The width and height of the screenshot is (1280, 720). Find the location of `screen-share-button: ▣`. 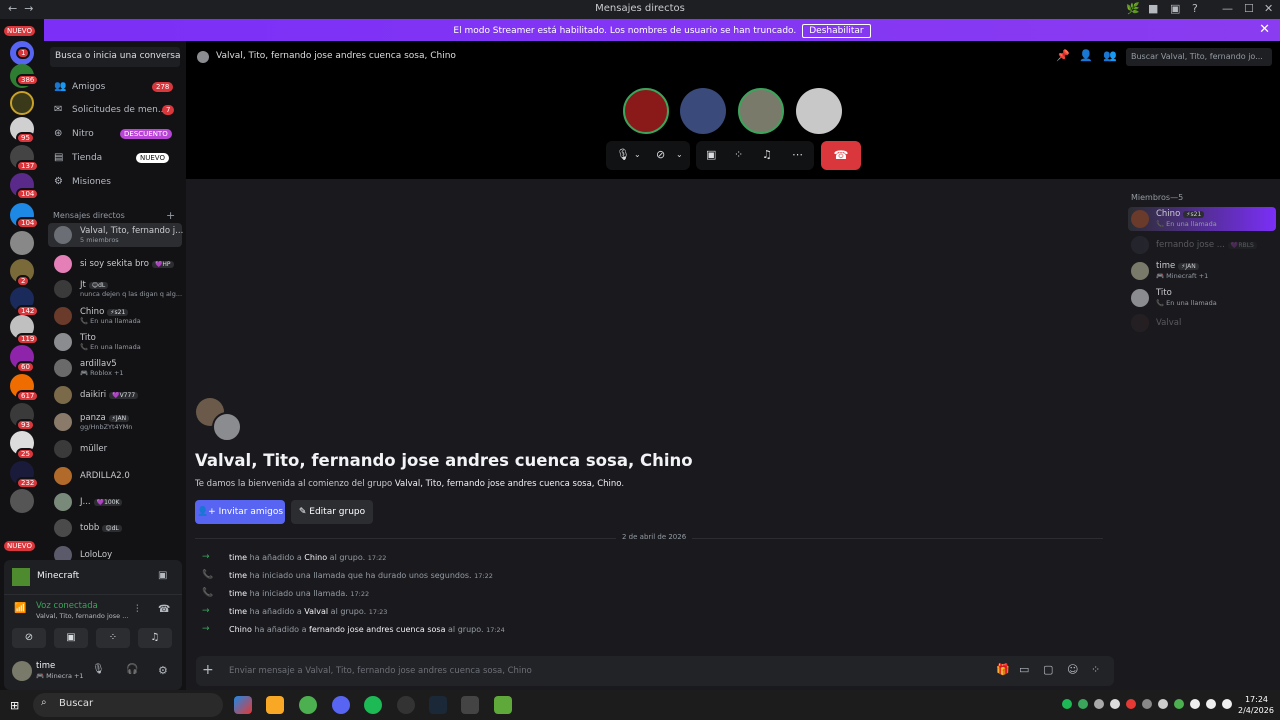

screen-share-button: ▣ is located at coordinates (71, 638).